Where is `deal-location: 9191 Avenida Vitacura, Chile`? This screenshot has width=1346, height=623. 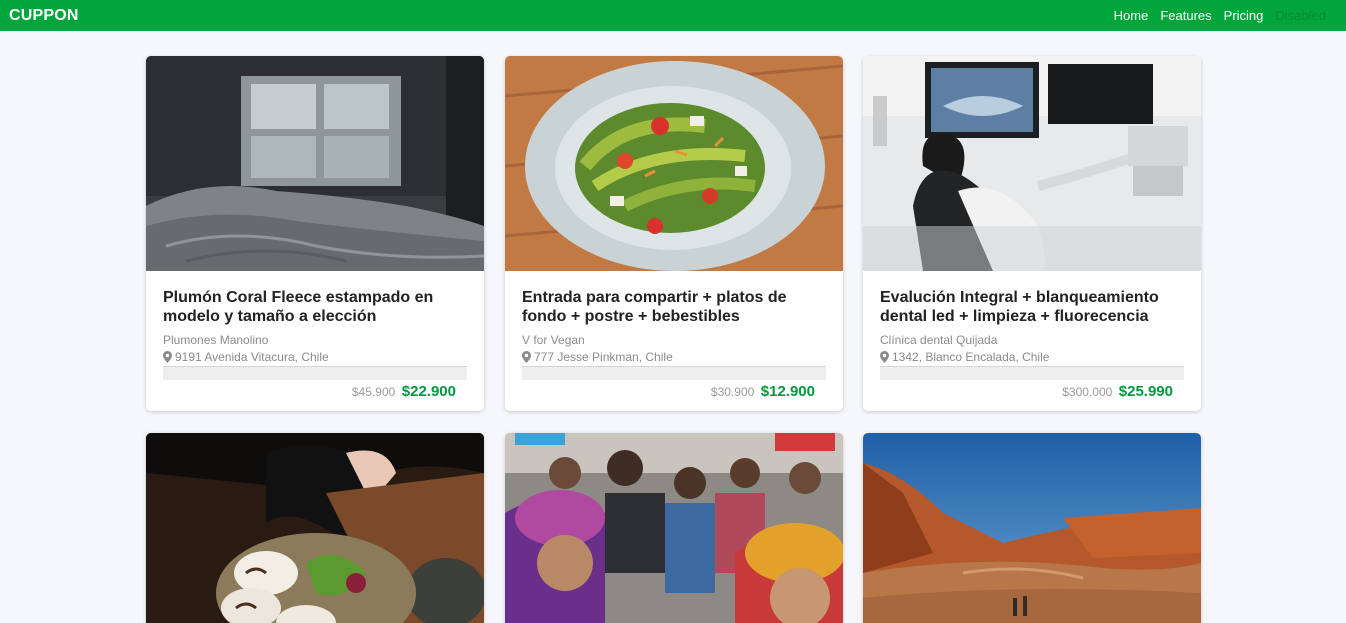 deal-location: 9191 Avenida Vitacura, Chile is located at coordinates (315, 357).